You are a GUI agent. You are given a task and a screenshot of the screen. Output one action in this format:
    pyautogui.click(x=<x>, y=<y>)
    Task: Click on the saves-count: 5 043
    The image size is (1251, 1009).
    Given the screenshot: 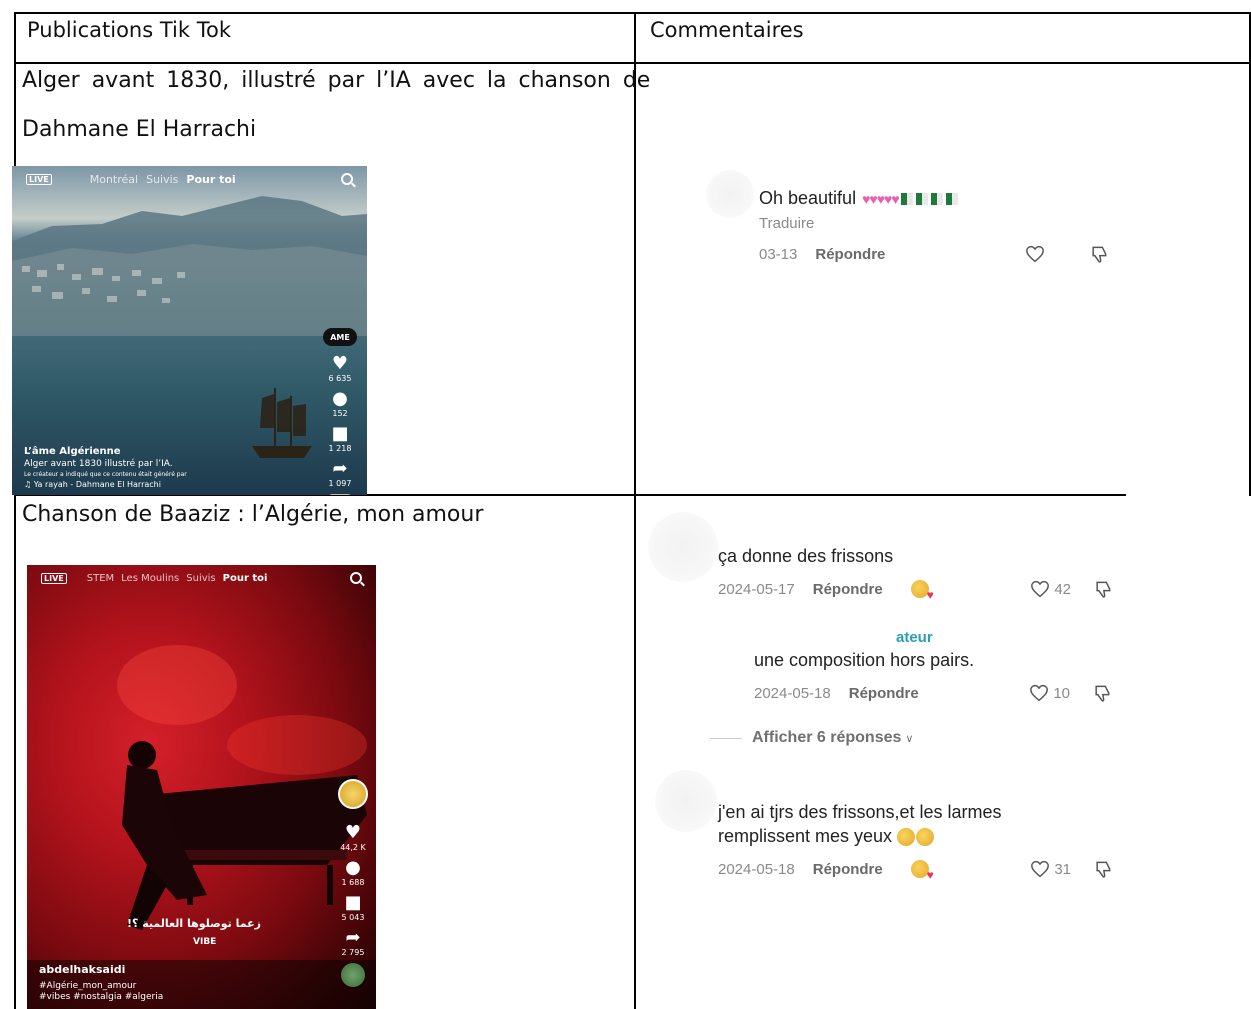 What is the action you would take?
    pyautogui.click(x=353, y=917)
    